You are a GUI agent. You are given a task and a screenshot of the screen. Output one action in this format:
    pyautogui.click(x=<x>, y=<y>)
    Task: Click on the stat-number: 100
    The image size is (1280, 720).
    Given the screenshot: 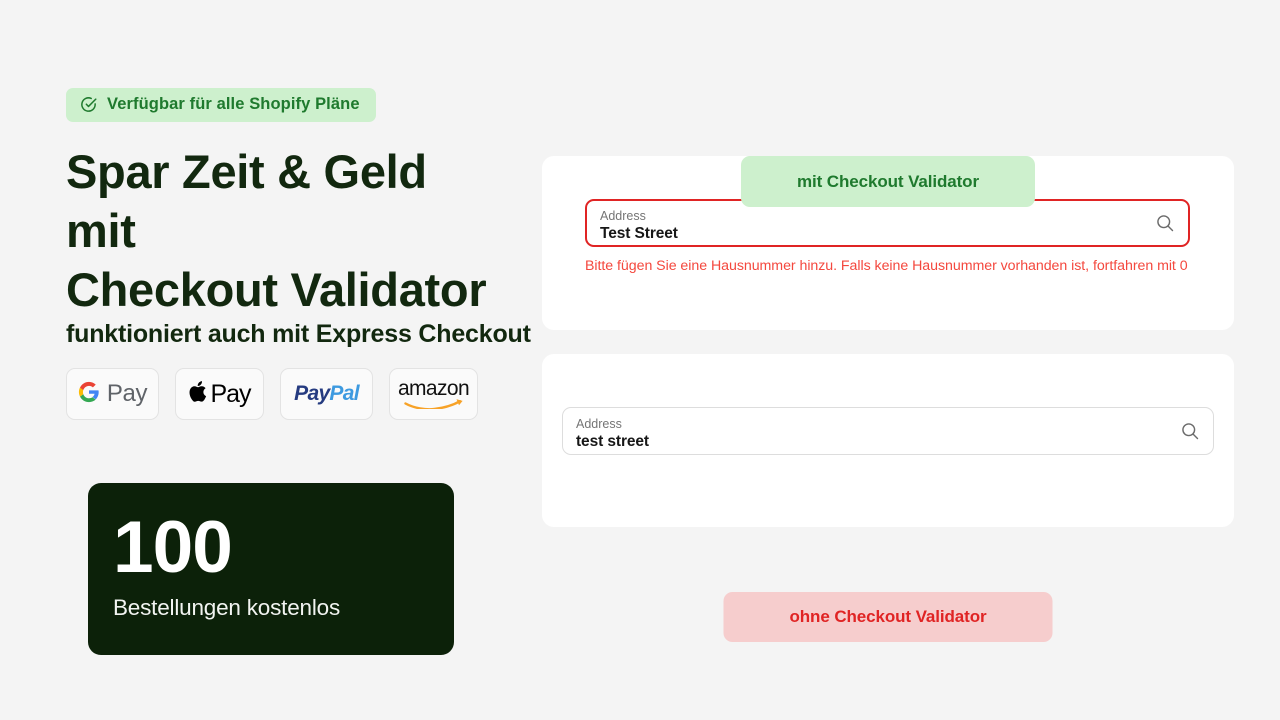 What is the action you would take?
    pyautogui.click(x=173, y=547)
    